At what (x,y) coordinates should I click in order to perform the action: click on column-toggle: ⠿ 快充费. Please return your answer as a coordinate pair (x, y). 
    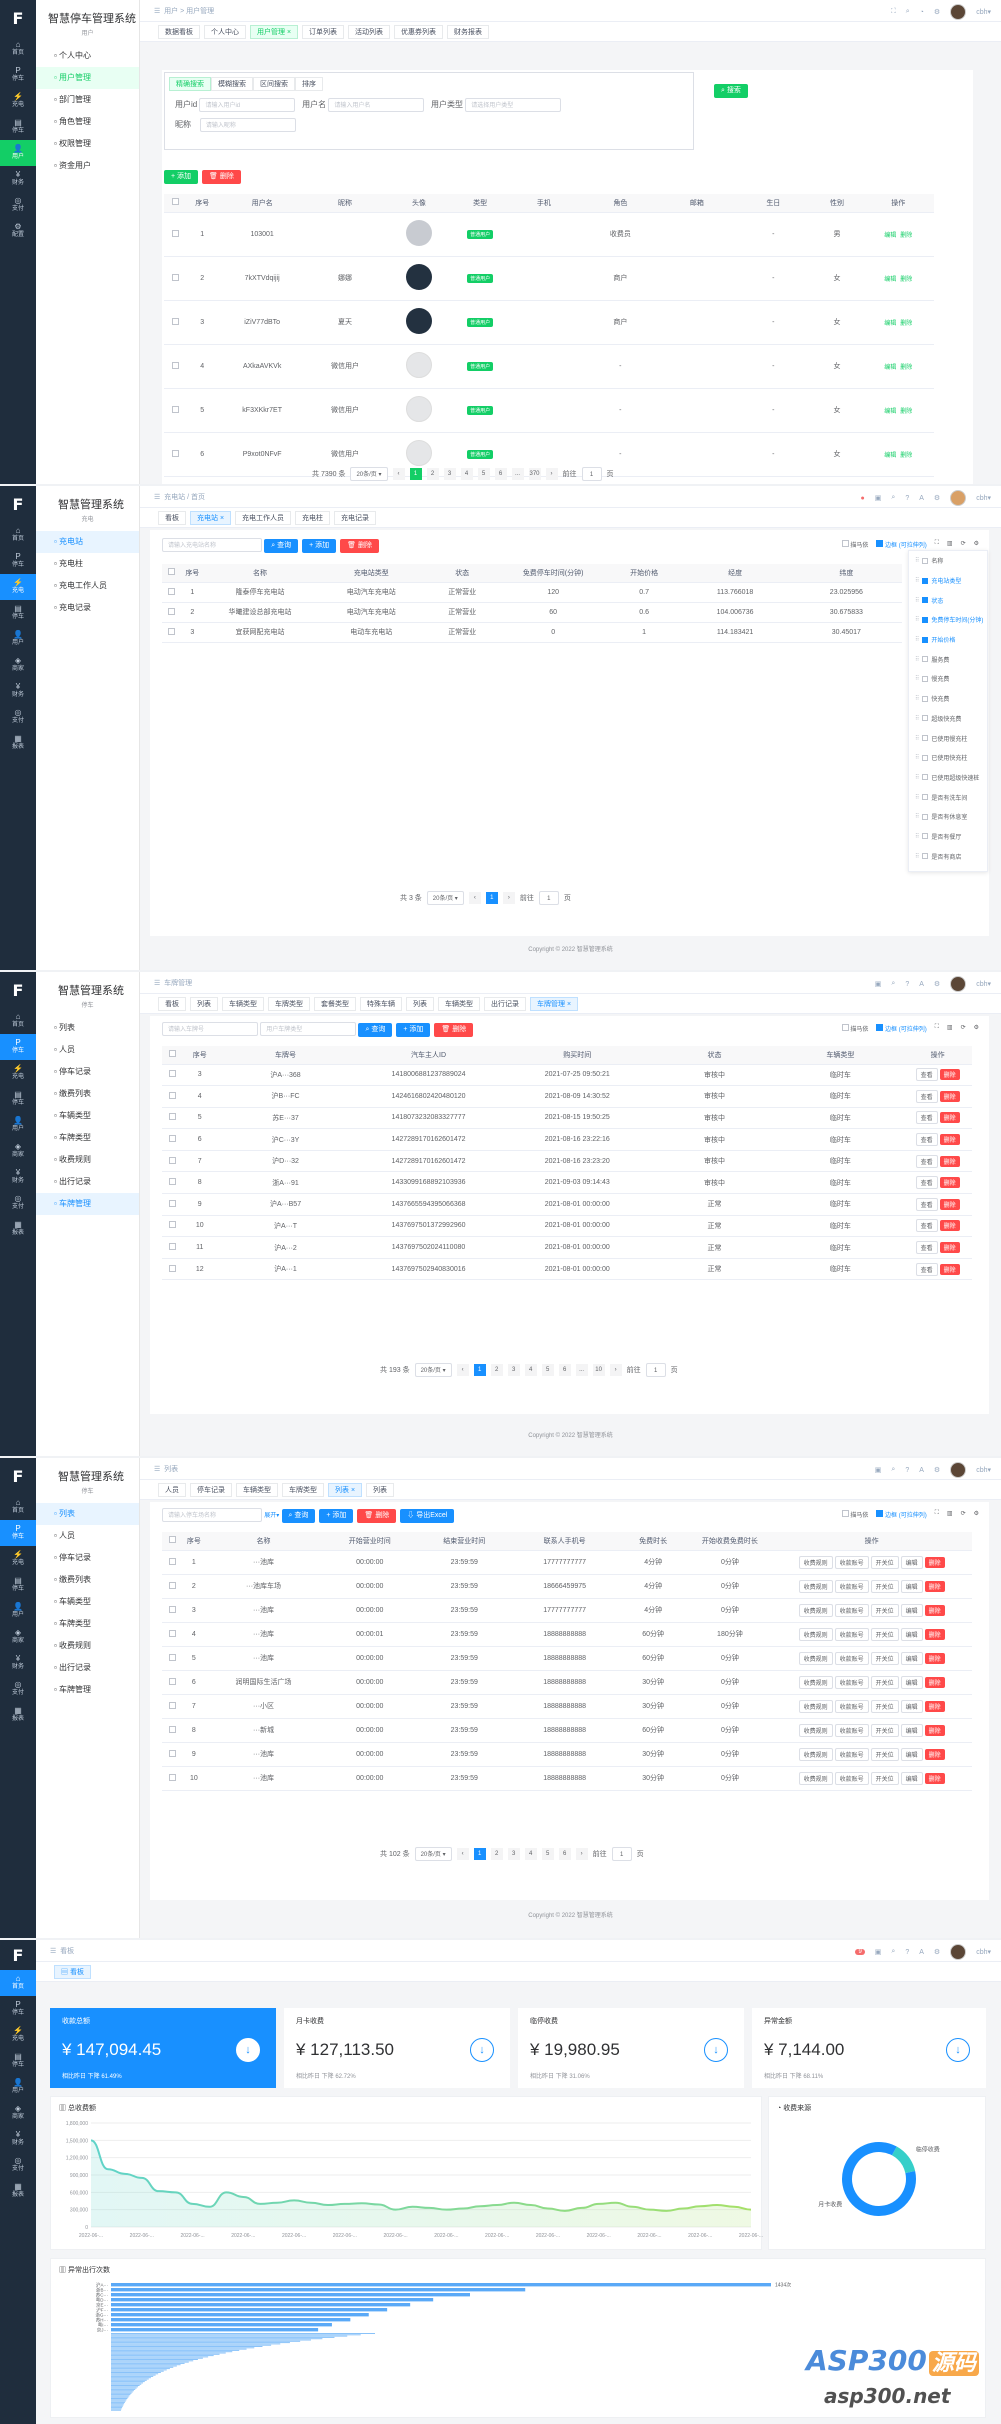
    Looking at the image, I should click on (948, 699).